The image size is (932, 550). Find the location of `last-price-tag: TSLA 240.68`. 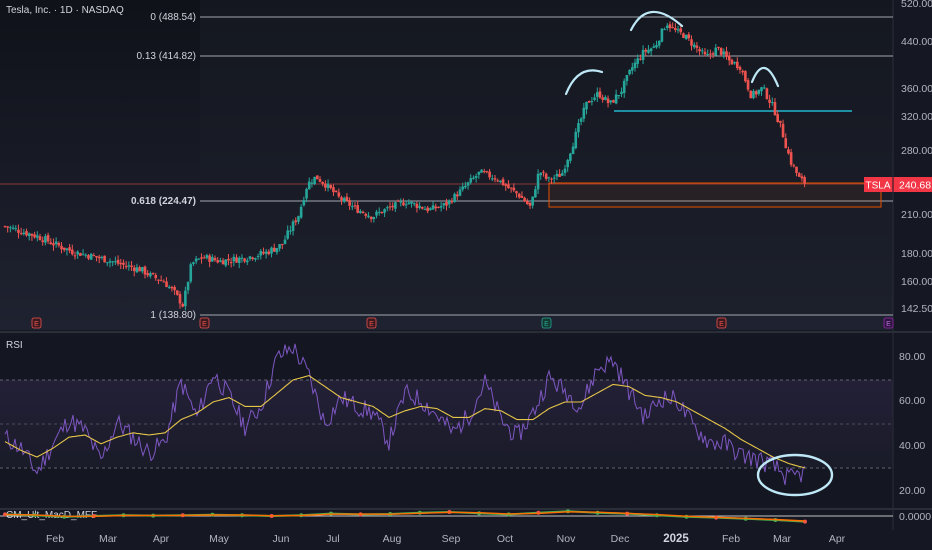

last-price-tag: TSLA 240.68 is located at coordinates (898, 184).